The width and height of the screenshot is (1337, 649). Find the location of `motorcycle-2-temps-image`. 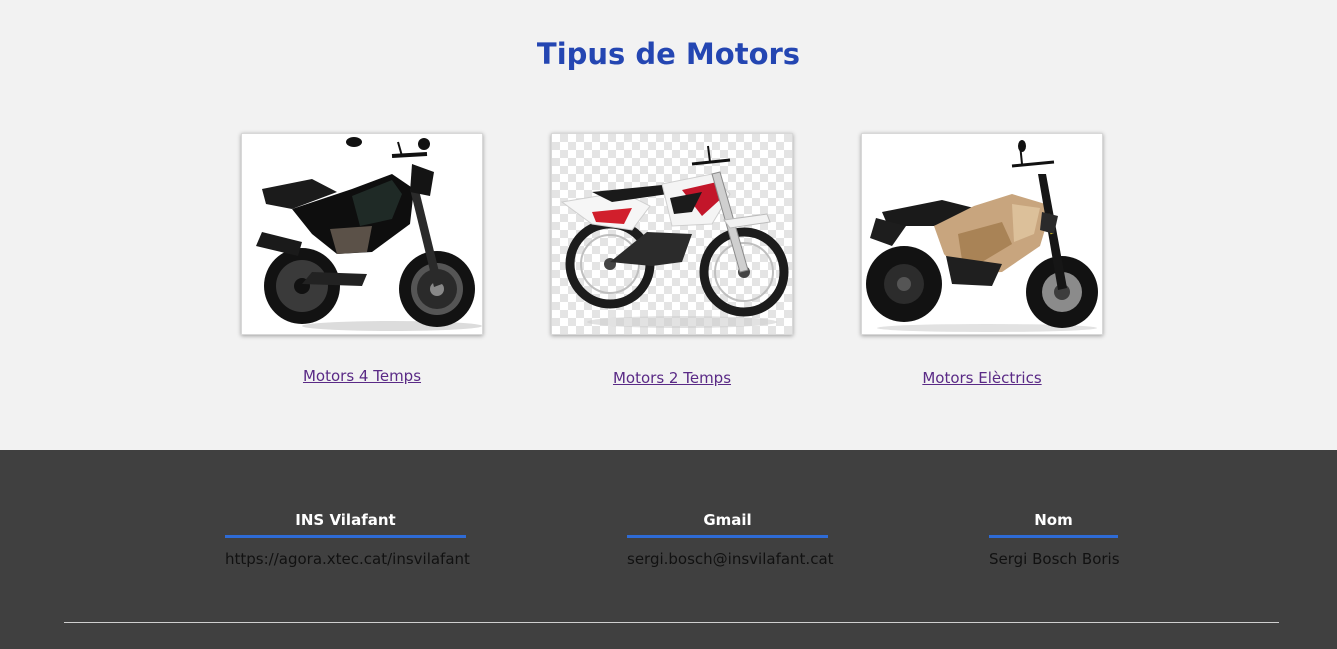

motorcycle-2-temps-image is located at coordinates (672, 234).